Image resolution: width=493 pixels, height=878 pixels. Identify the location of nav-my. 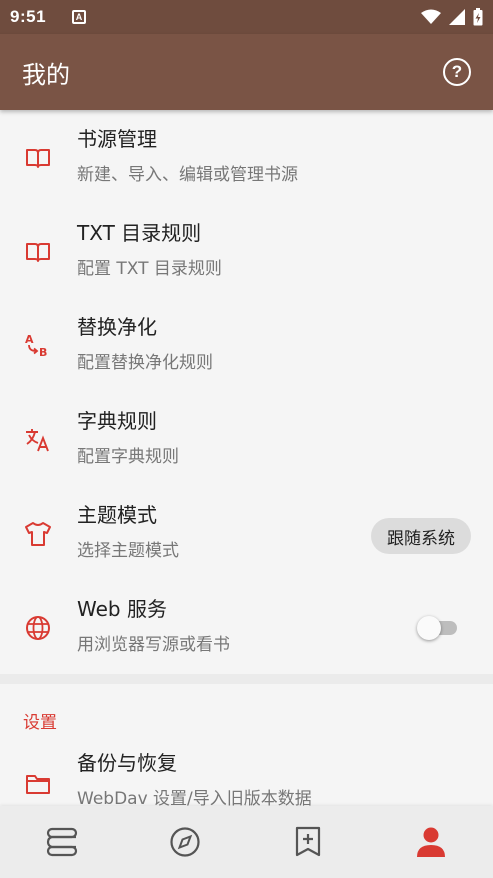
(431, 842).